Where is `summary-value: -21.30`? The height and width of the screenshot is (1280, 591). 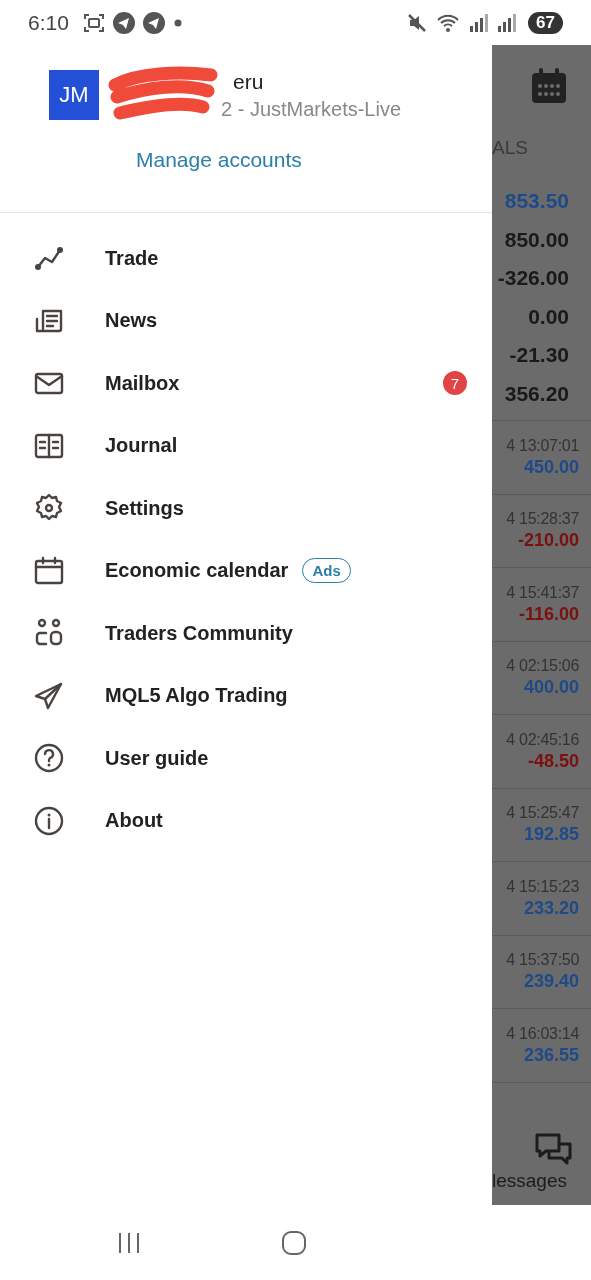 summary-value: -21.30 is located at coordinates (539, 355).